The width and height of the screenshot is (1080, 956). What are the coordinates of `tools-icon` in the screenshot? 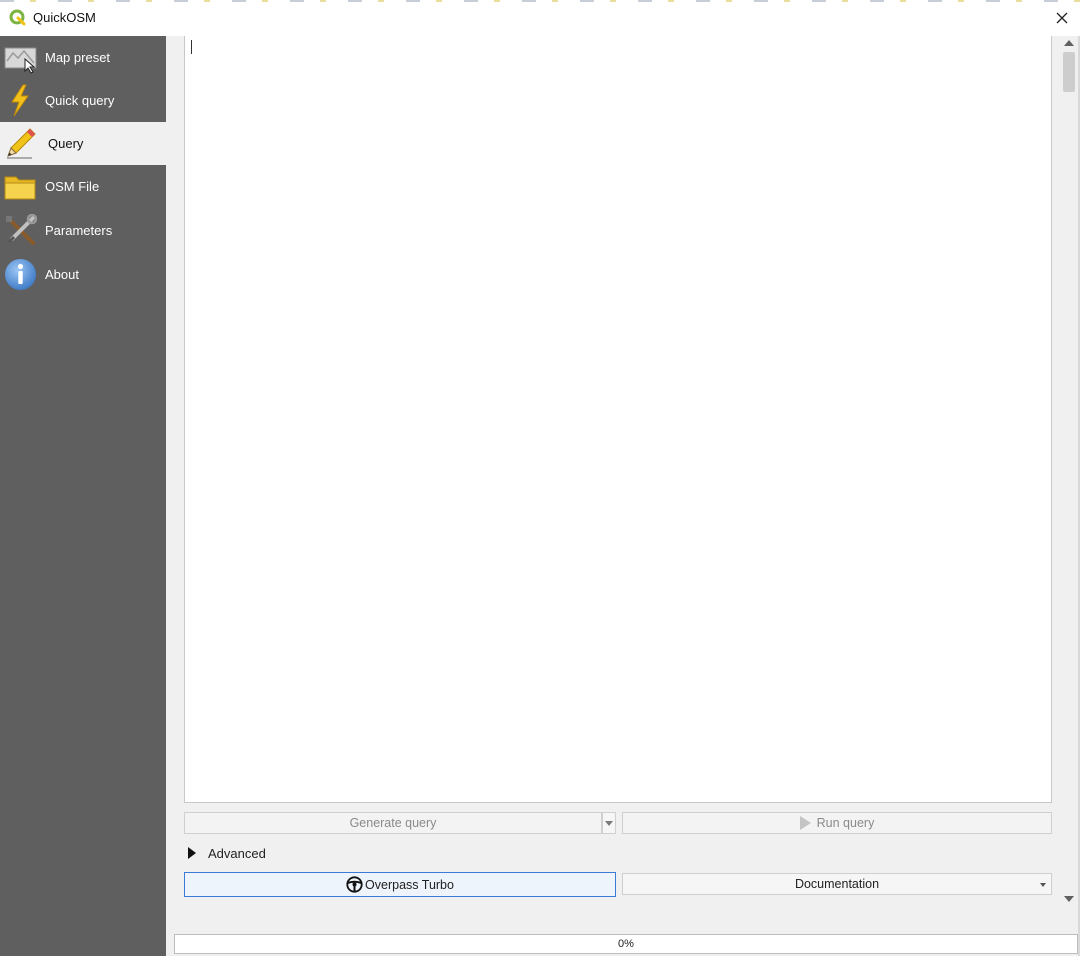 It's located at (21, 229).